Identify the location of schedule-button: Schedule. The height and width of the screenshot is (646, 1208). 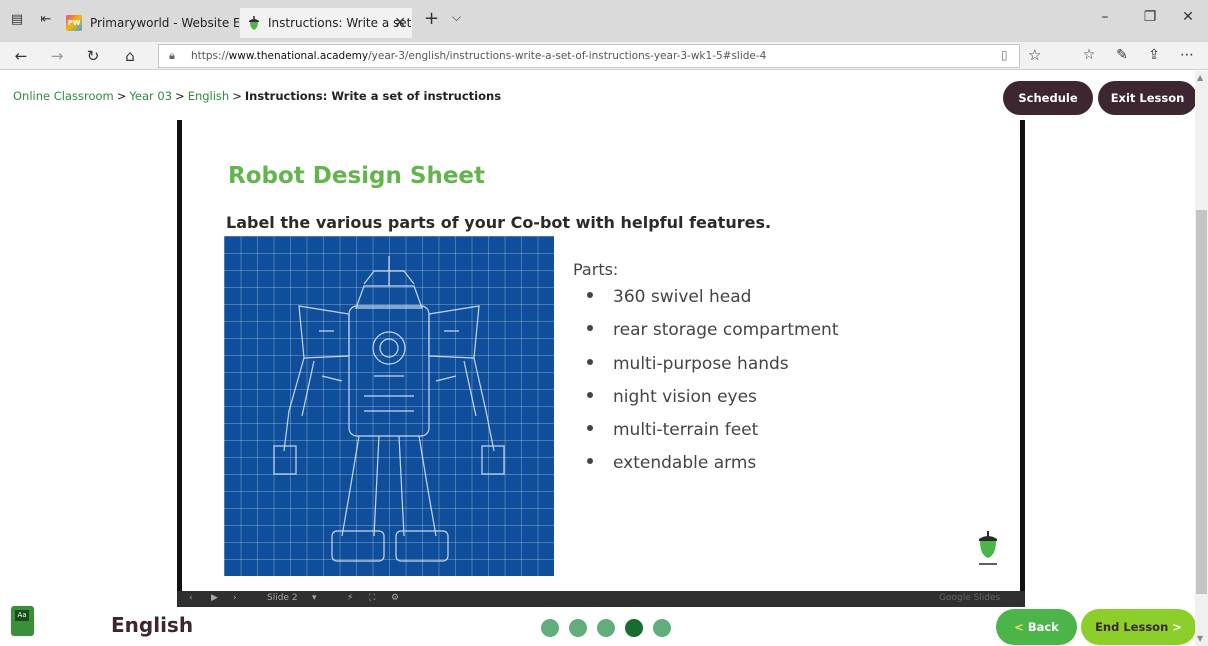
(1048, 98).